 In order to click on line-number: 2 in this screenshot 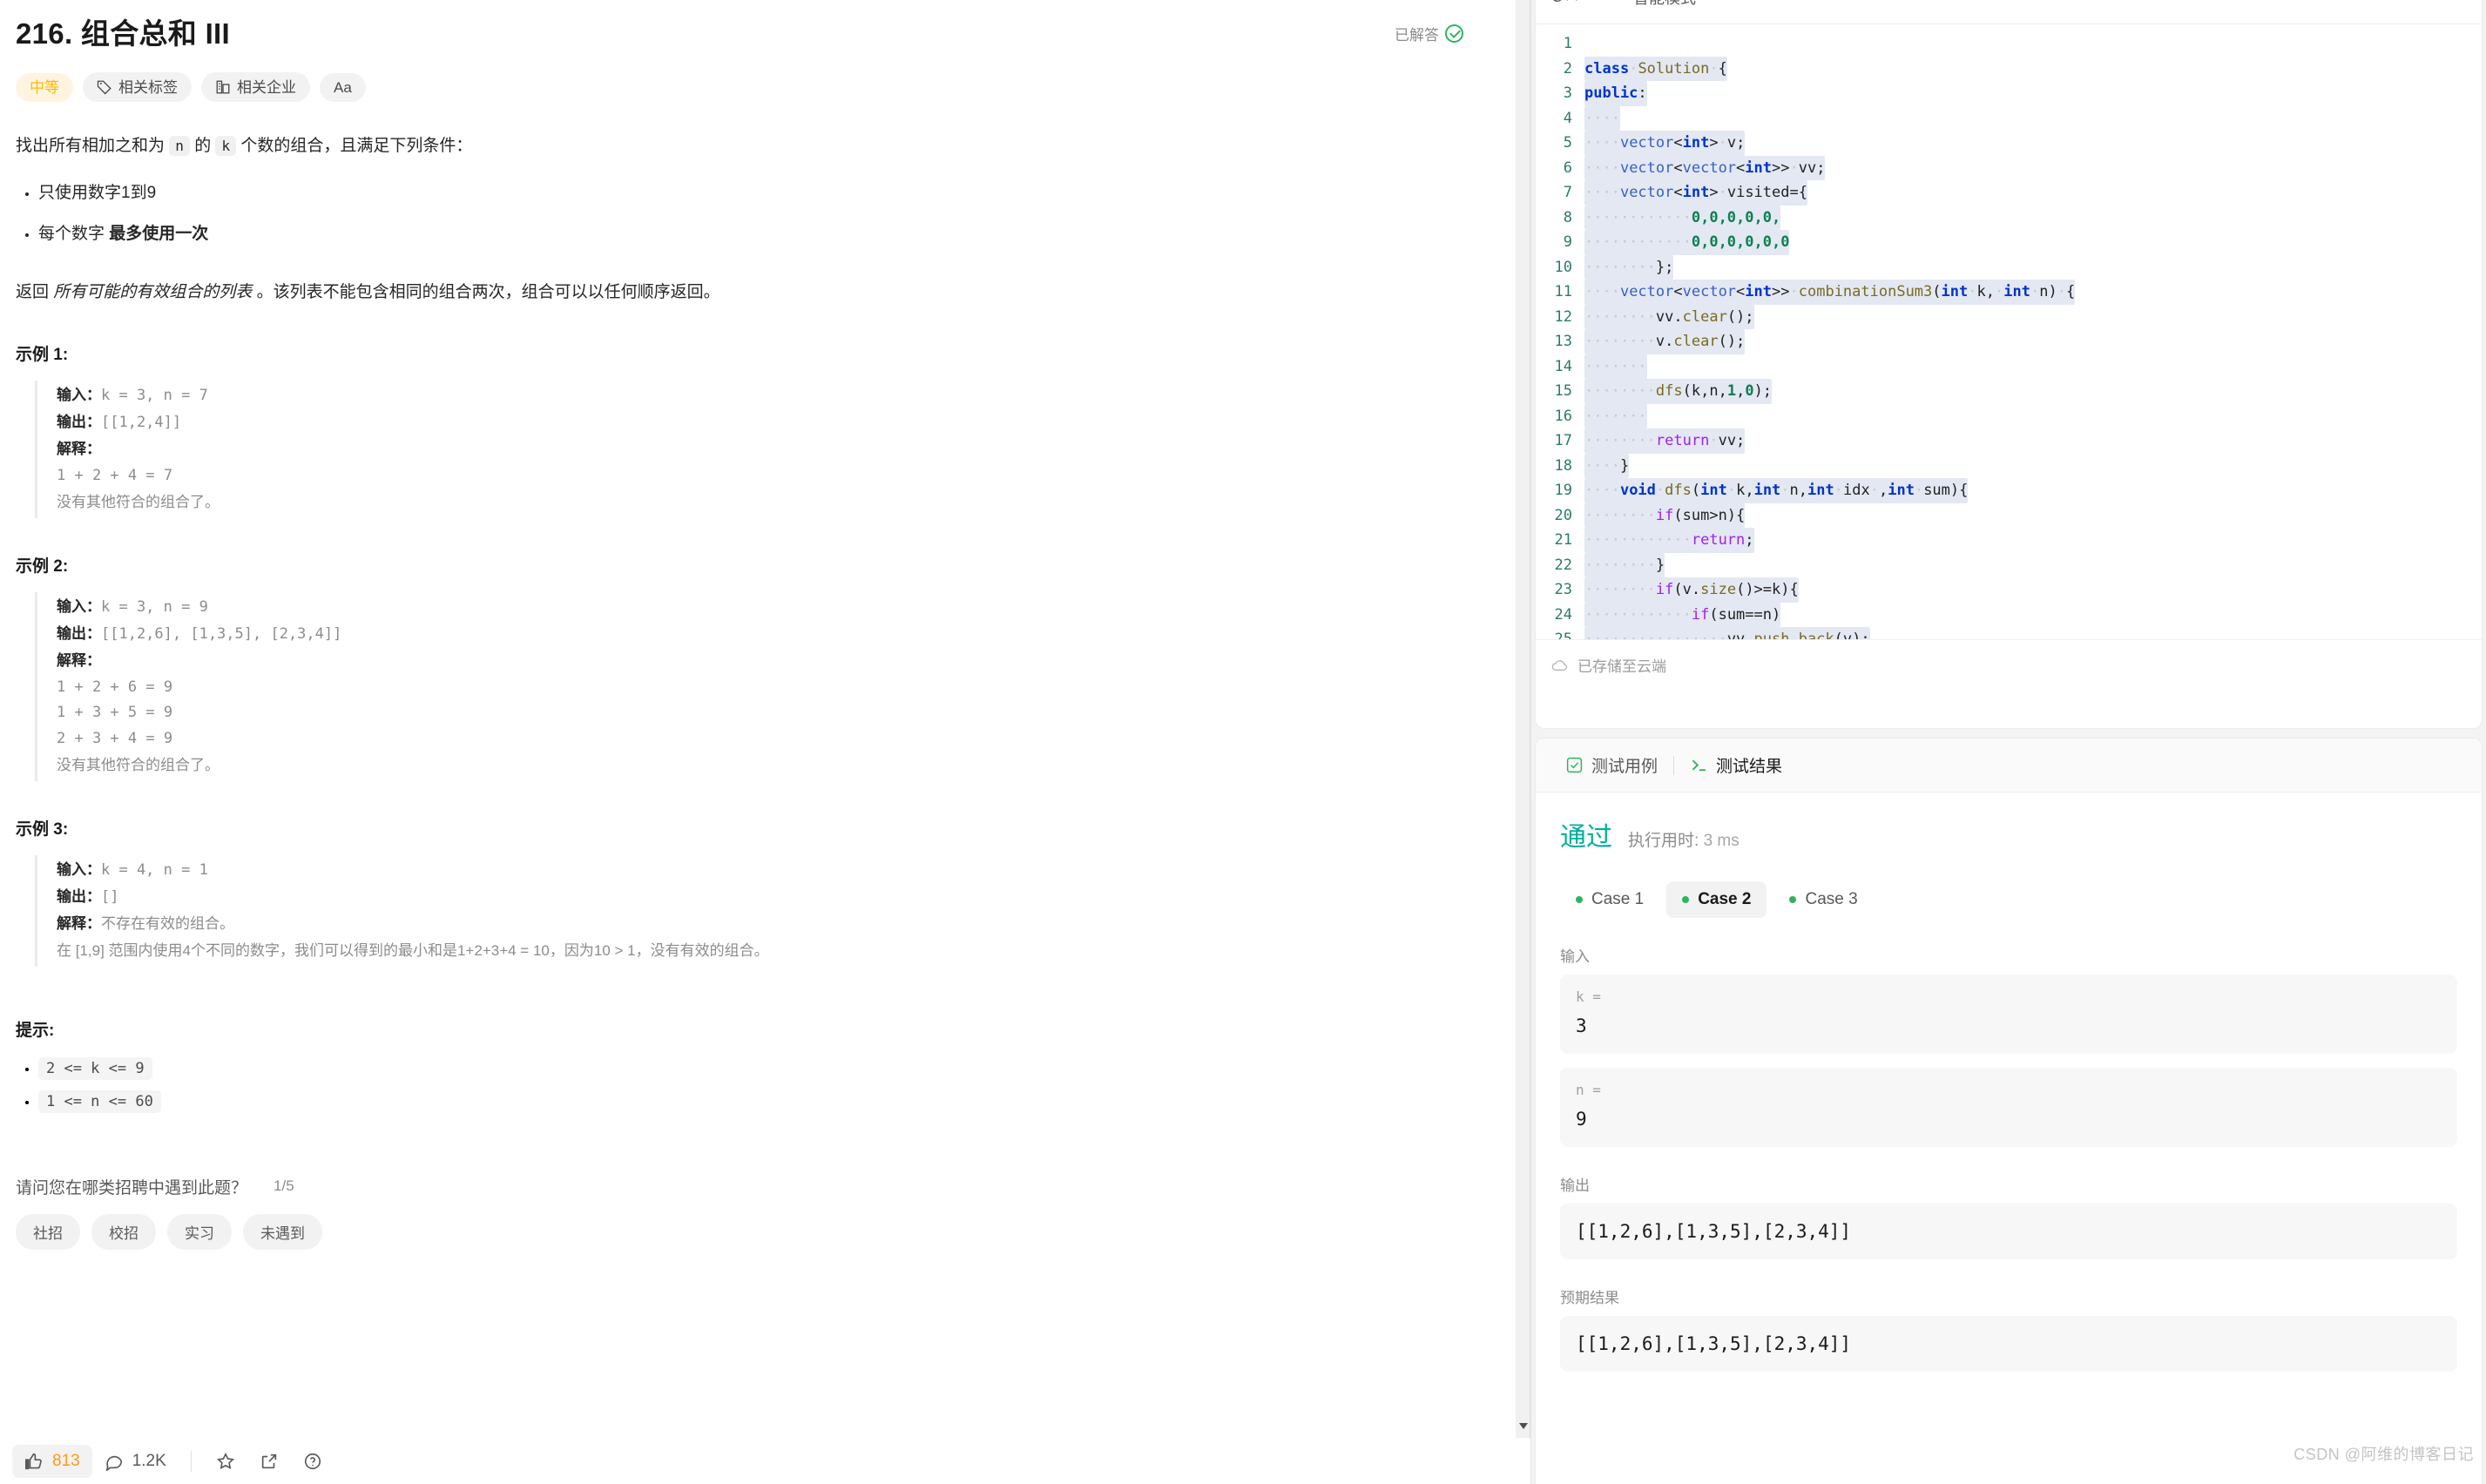, I will do `click(1567, 69)`.